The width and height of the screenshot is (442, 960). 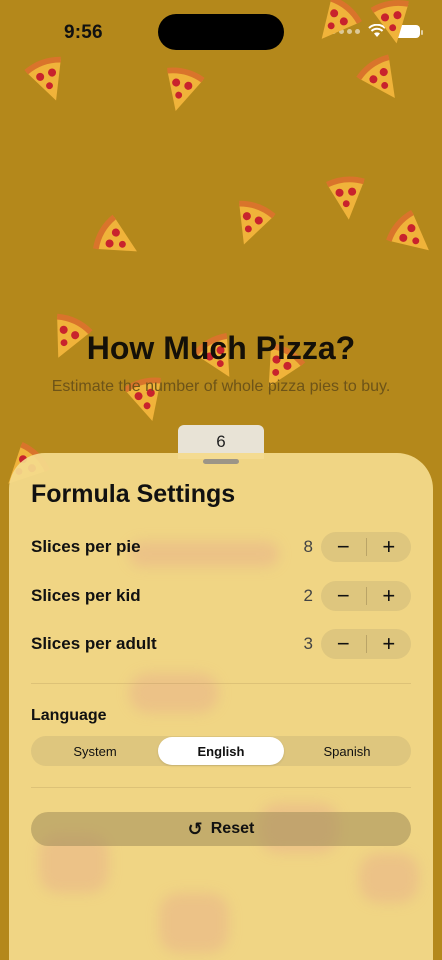 I want to click on setting-label: Slices per adult, so click(x=94, y=643).